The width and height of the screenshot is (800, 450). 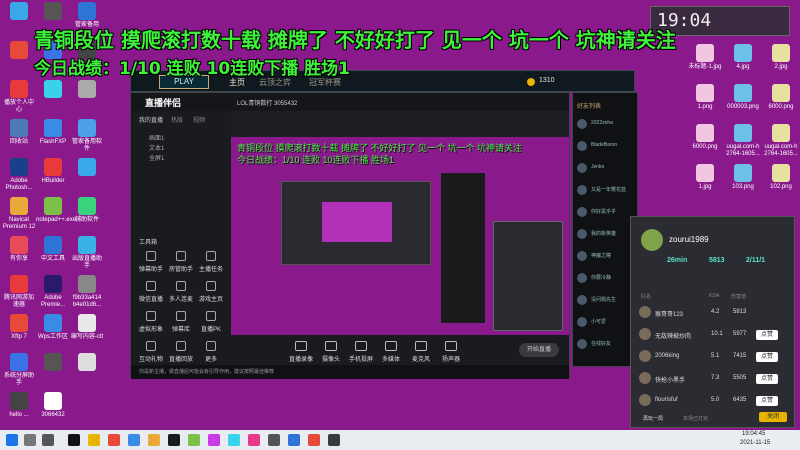 What do you see at coordinates (30, 440) in the screenshot?
I see `search-icon` at bounding box center [30, 440].